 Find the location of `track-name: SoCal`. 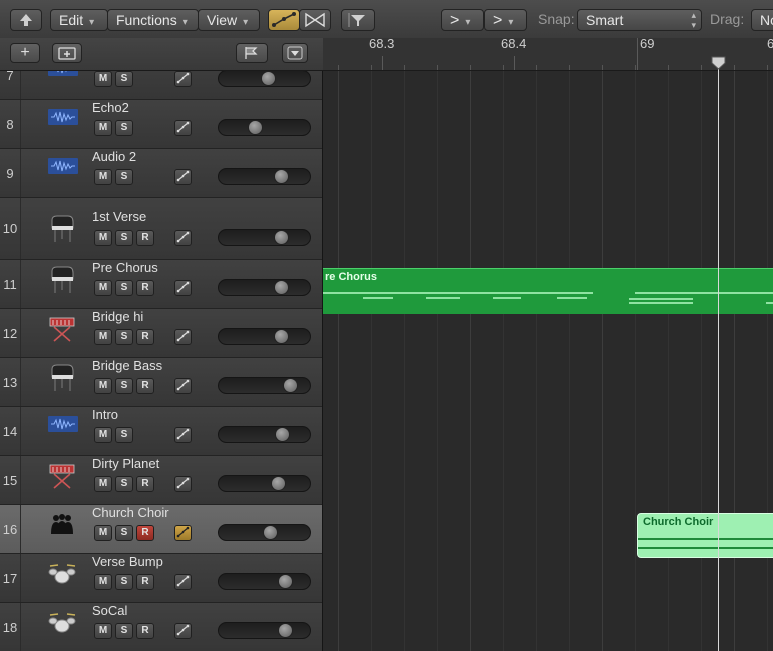

track-name: SoCal is located at coordinates (109, 610).